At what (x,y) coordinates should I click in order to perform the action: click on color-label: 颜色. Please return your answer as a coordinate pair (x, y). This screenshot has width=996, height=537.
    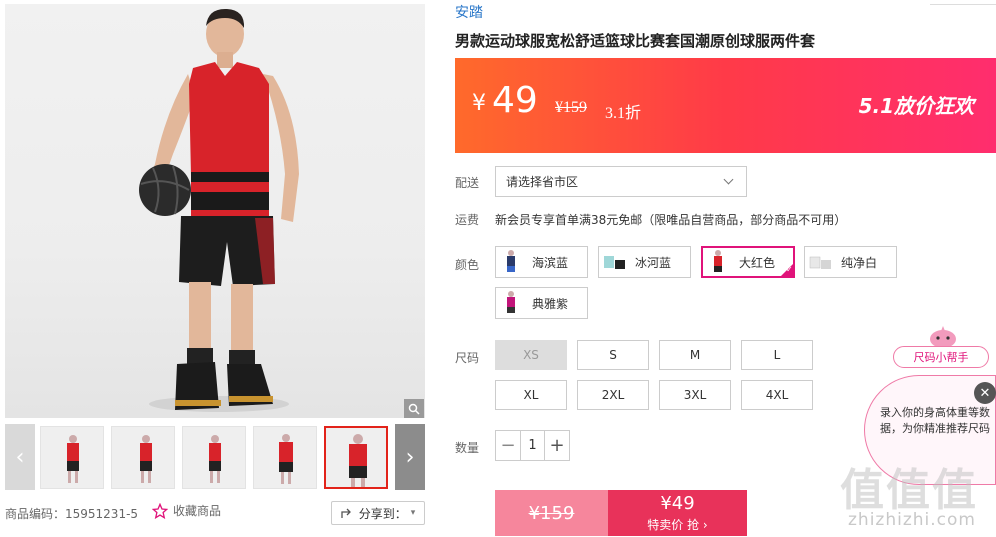
    Looking at the image, I should click on (467, 265).